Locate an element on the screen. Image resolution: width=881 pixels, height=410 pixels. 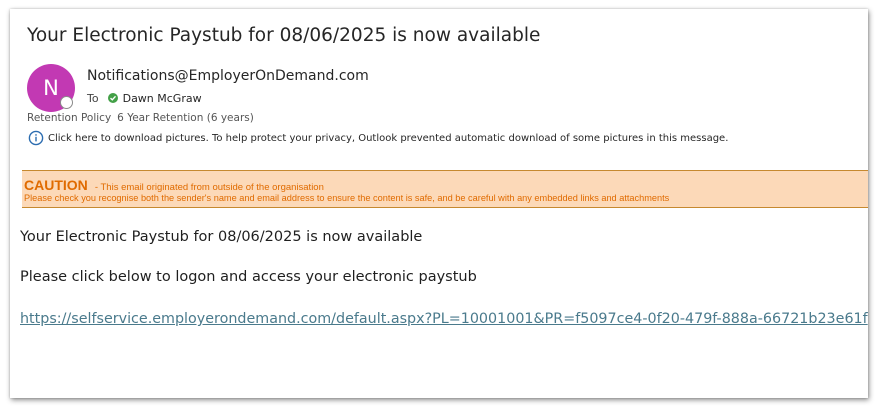
sender-address: Notifications@EmployerOnDemand.com is located at coordinates (228, 76).